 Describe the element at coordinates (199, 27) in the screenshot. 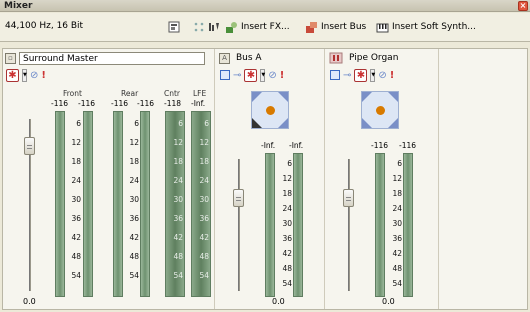

I see `downmix-icon` at that location.